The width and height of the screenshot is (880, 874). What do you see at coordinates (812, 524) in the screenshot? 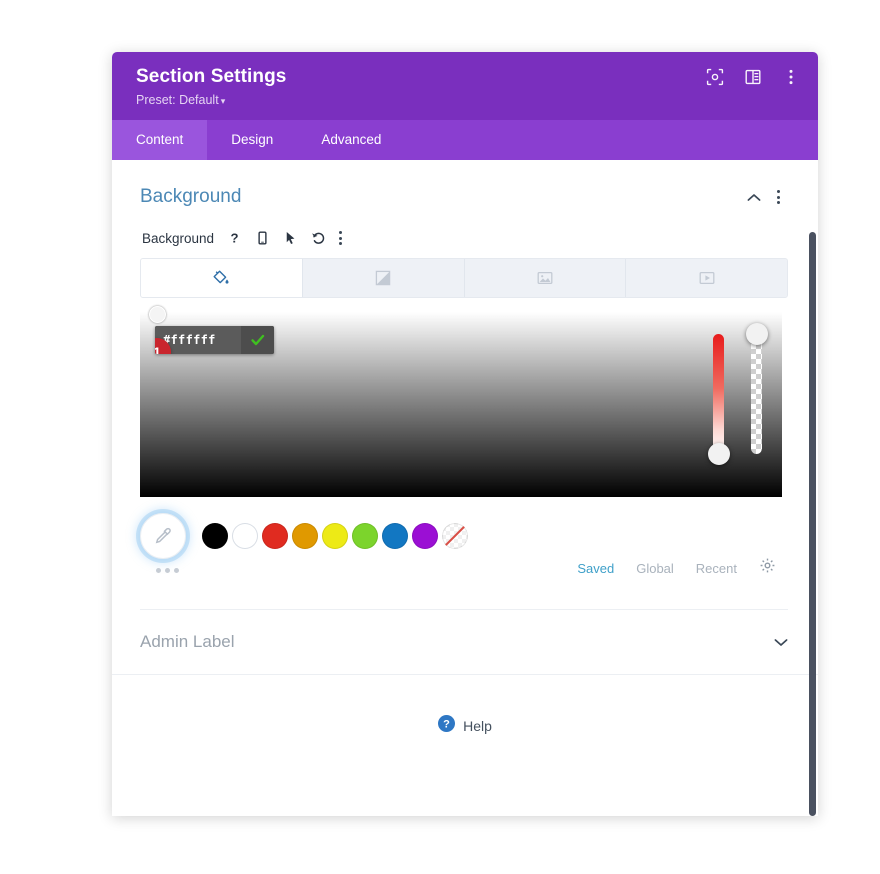
I see `vertical-scrollbar` at bounding box center [812, 524].